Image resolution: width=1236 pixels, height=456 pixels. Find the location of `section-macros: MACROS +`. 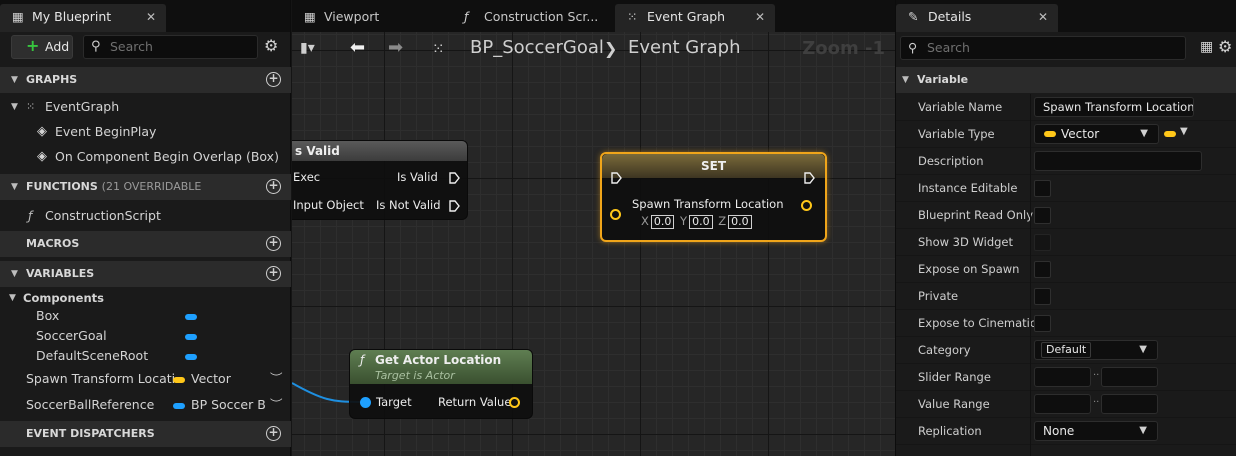

section-macros: MACROS + is located at coordinates (145, 244).